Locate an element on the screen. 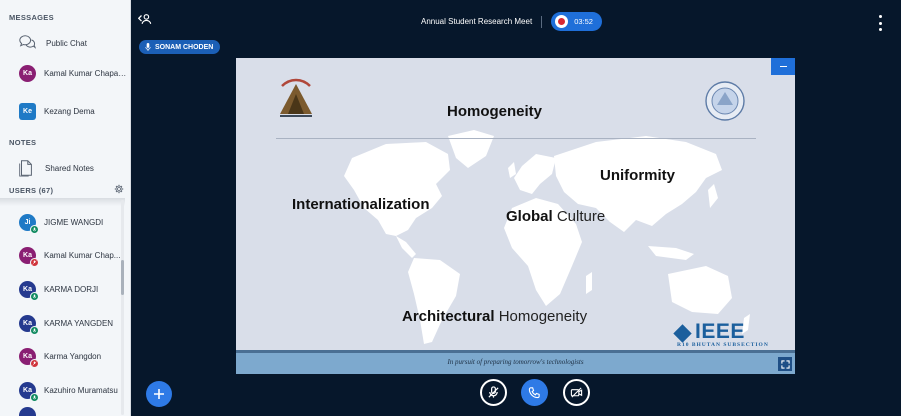 This screenshot has height=416, width=901. presenter-badge: SONAM CHODEN is located at coordinates (180, 47).